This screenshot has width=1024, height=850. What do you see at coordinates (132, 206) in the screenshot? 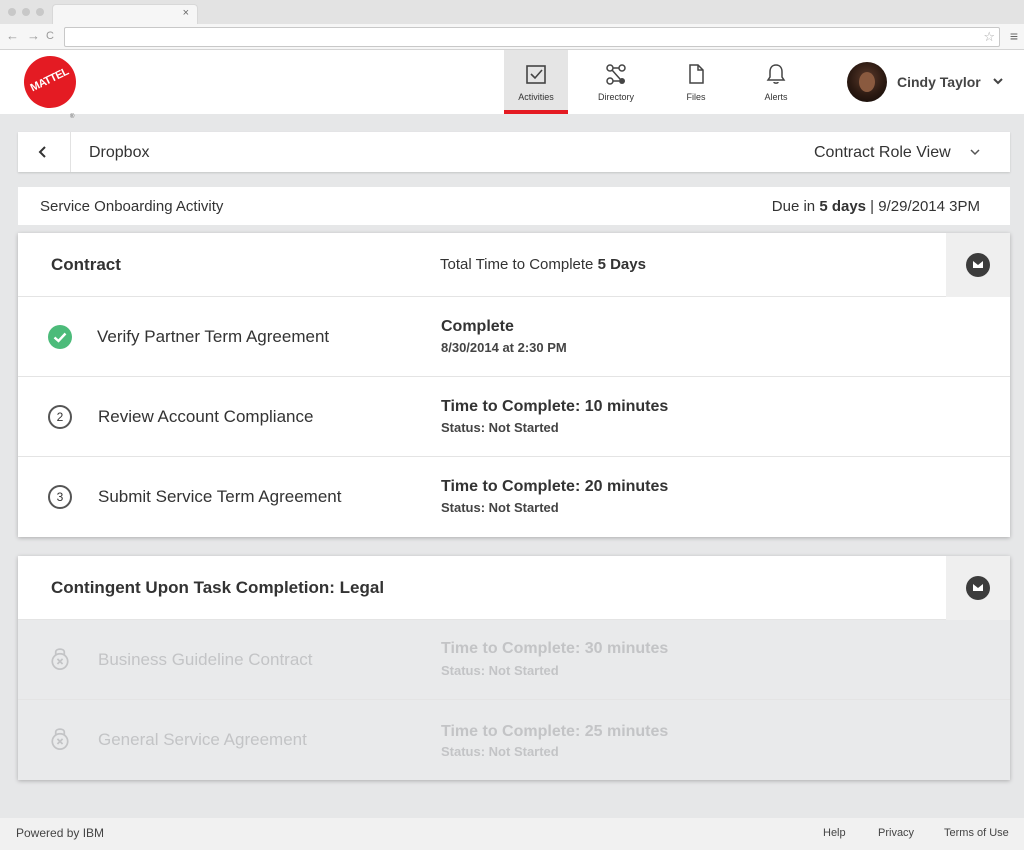
I see `activity-title: Service Onboarding Activity` at bounding box center [132, 206].